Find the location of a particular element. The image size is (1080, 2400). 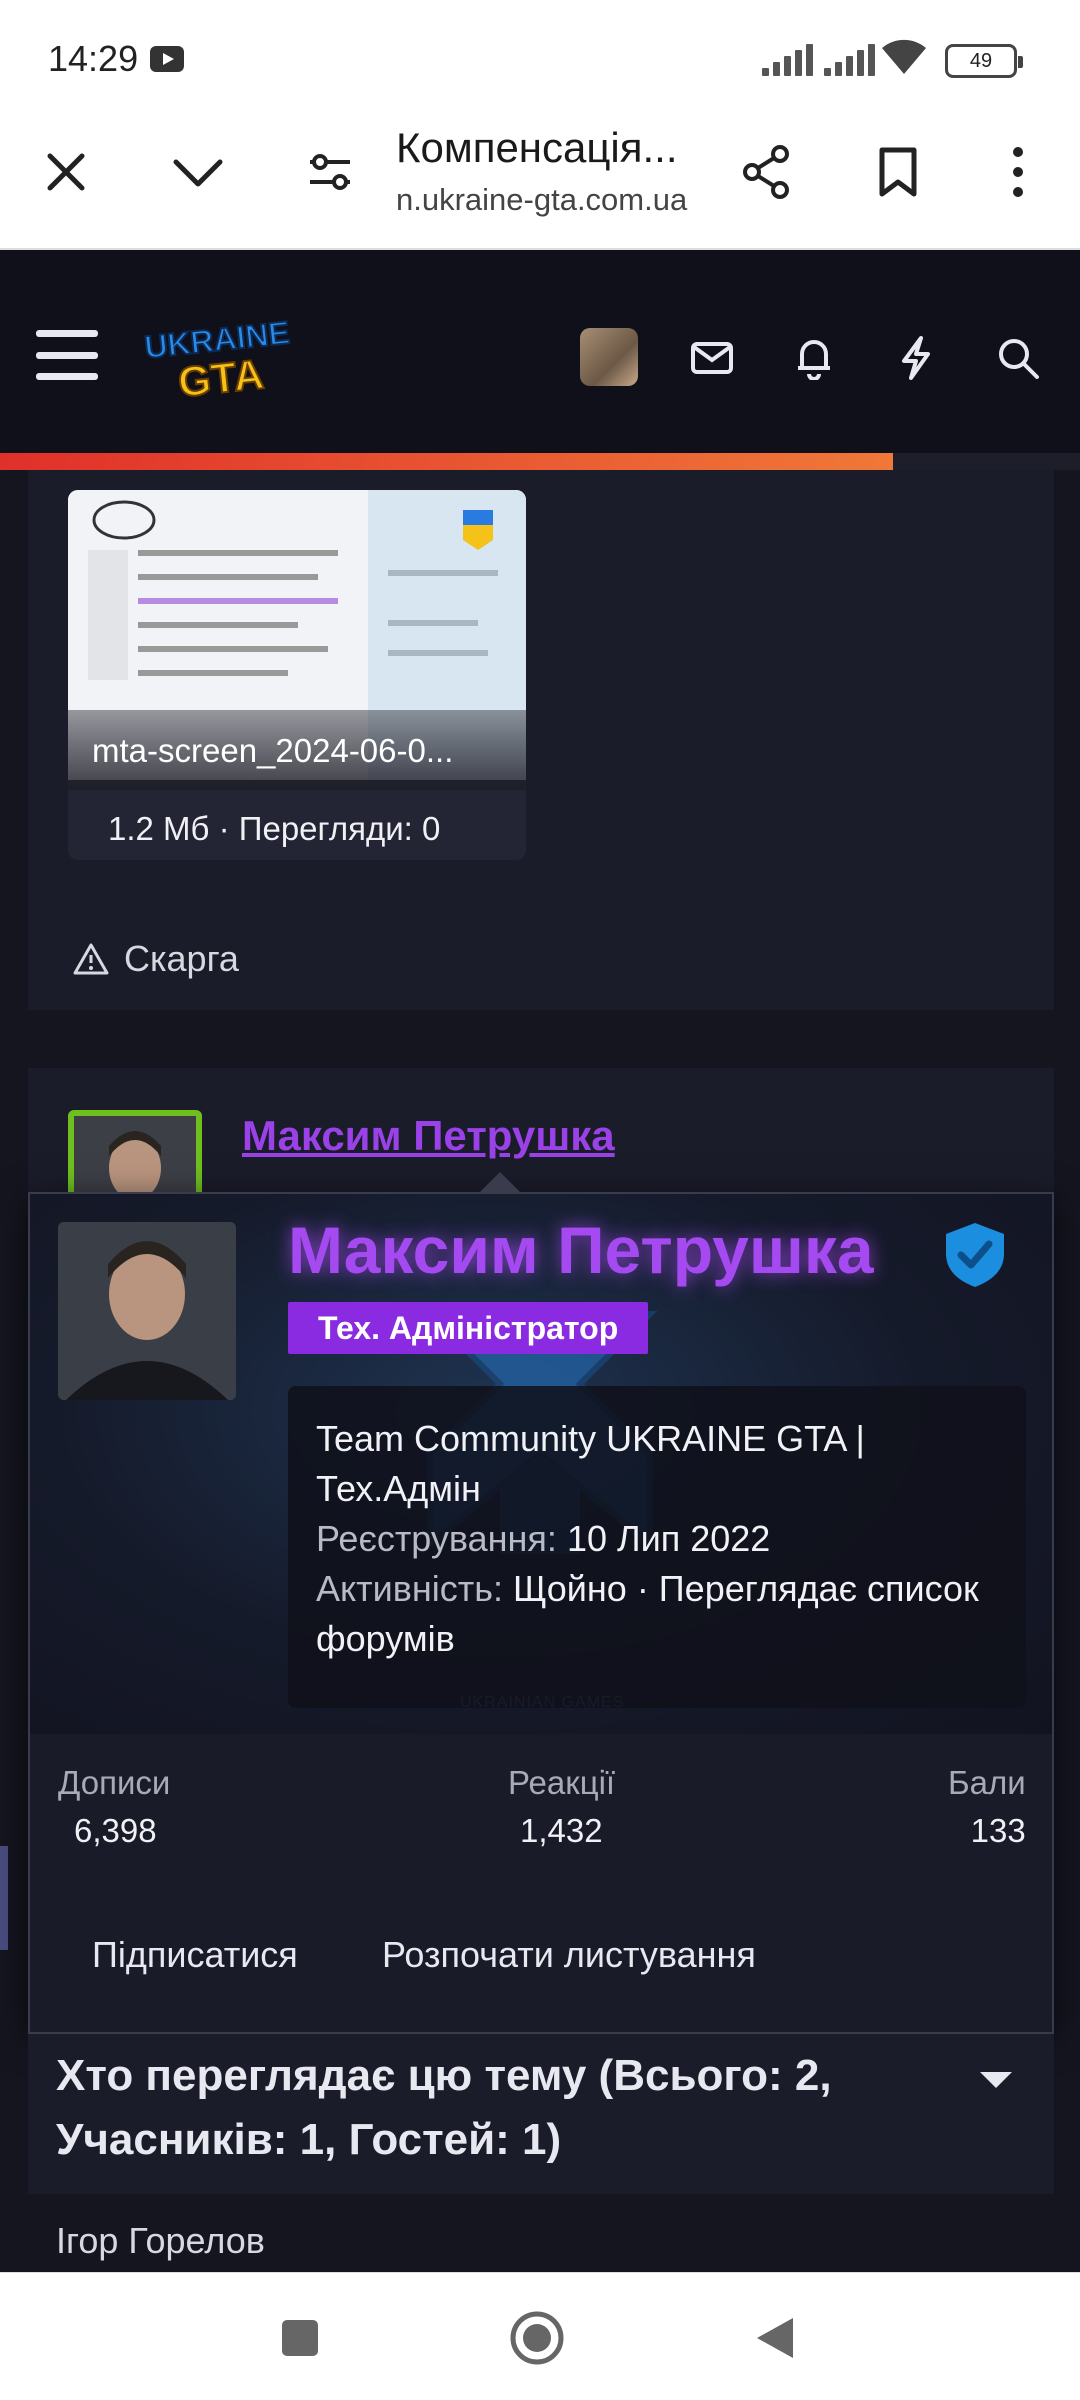

member-team-line: Team Community UKRAINE GTA | Тех.Адмін is located at coordinates (590, 1463).